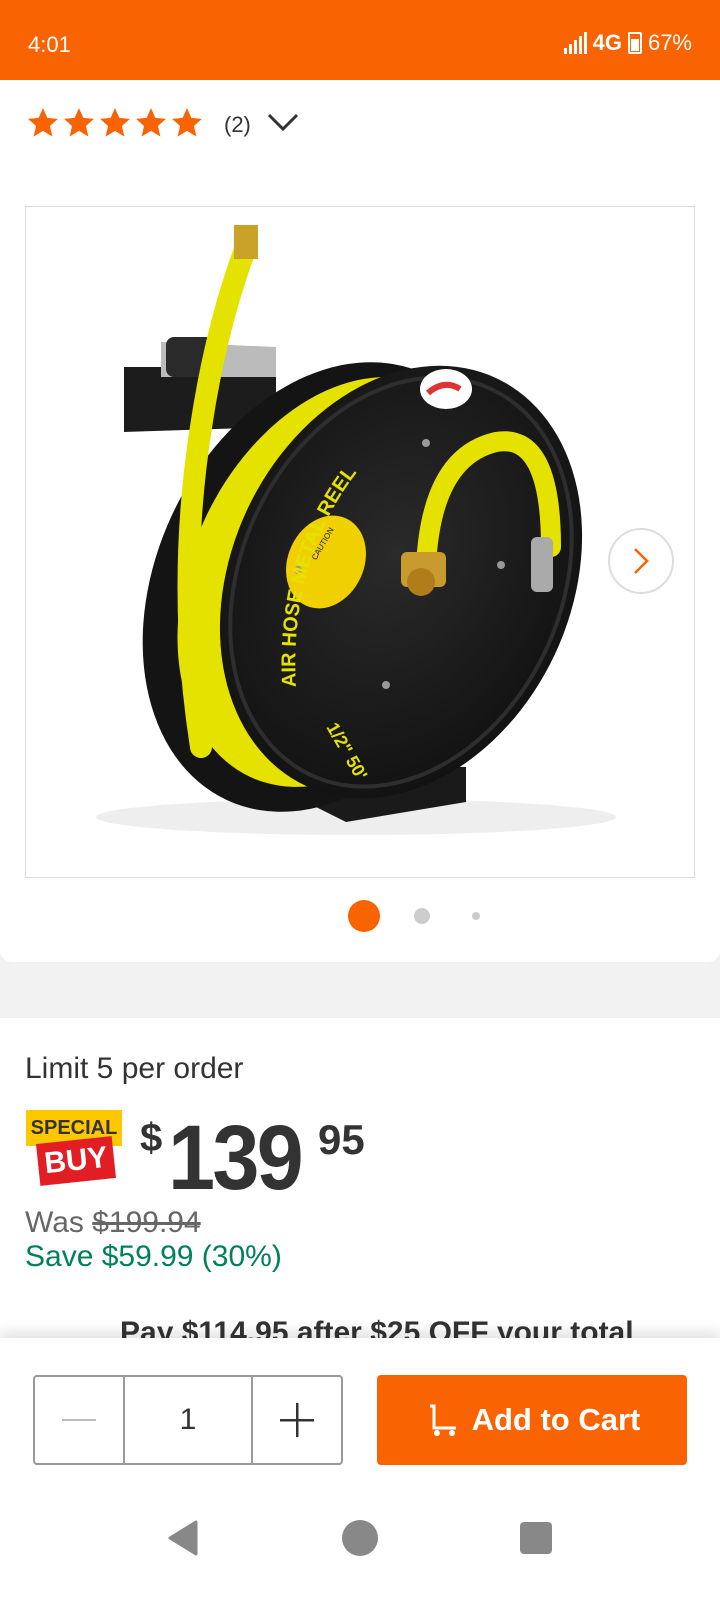 Image resolution: width=720 pixels, height=1600 pixels. Describe the element at coordinates (76, 1161) in the screenshot. I see `badge-buy: BUY` at that location.